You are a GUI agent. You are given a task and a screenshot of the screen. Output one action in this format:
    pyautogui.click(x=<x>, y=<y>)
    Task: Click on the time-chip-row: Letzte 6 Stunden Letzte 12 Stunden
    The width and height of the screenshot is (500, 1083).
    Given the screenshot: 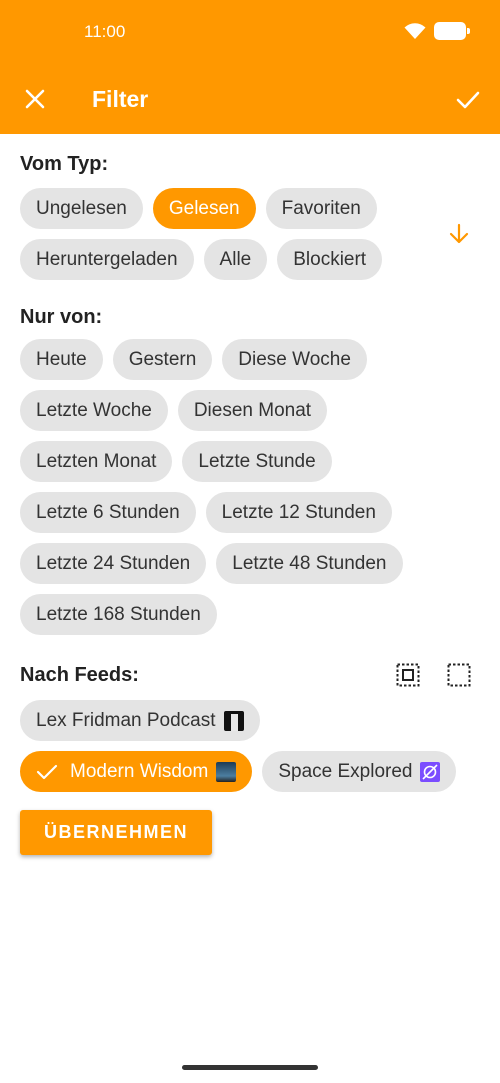 What is the action you would take?
    pyautogui.click(x=206, y=512)
    